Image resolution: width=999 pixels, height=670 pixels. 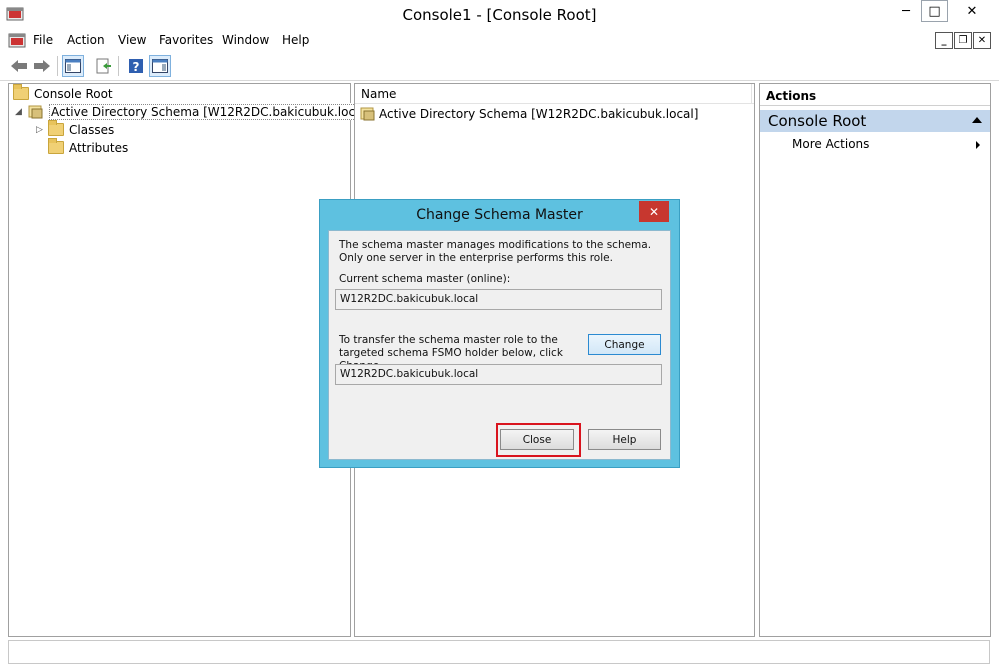 I want to click on forward-icon, so click(x=42, y=66).